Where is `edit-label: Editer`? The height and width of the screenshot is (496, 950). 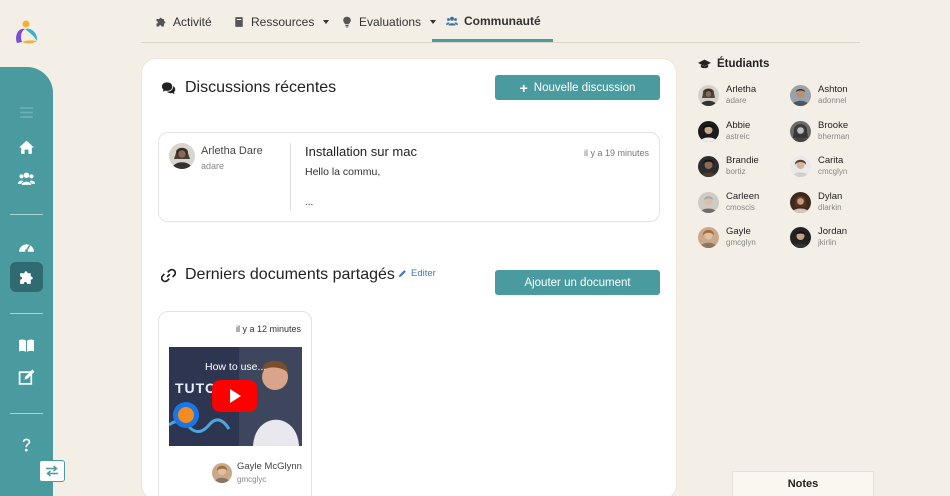 edit-label: Editer is located at coordinates (423, 273).